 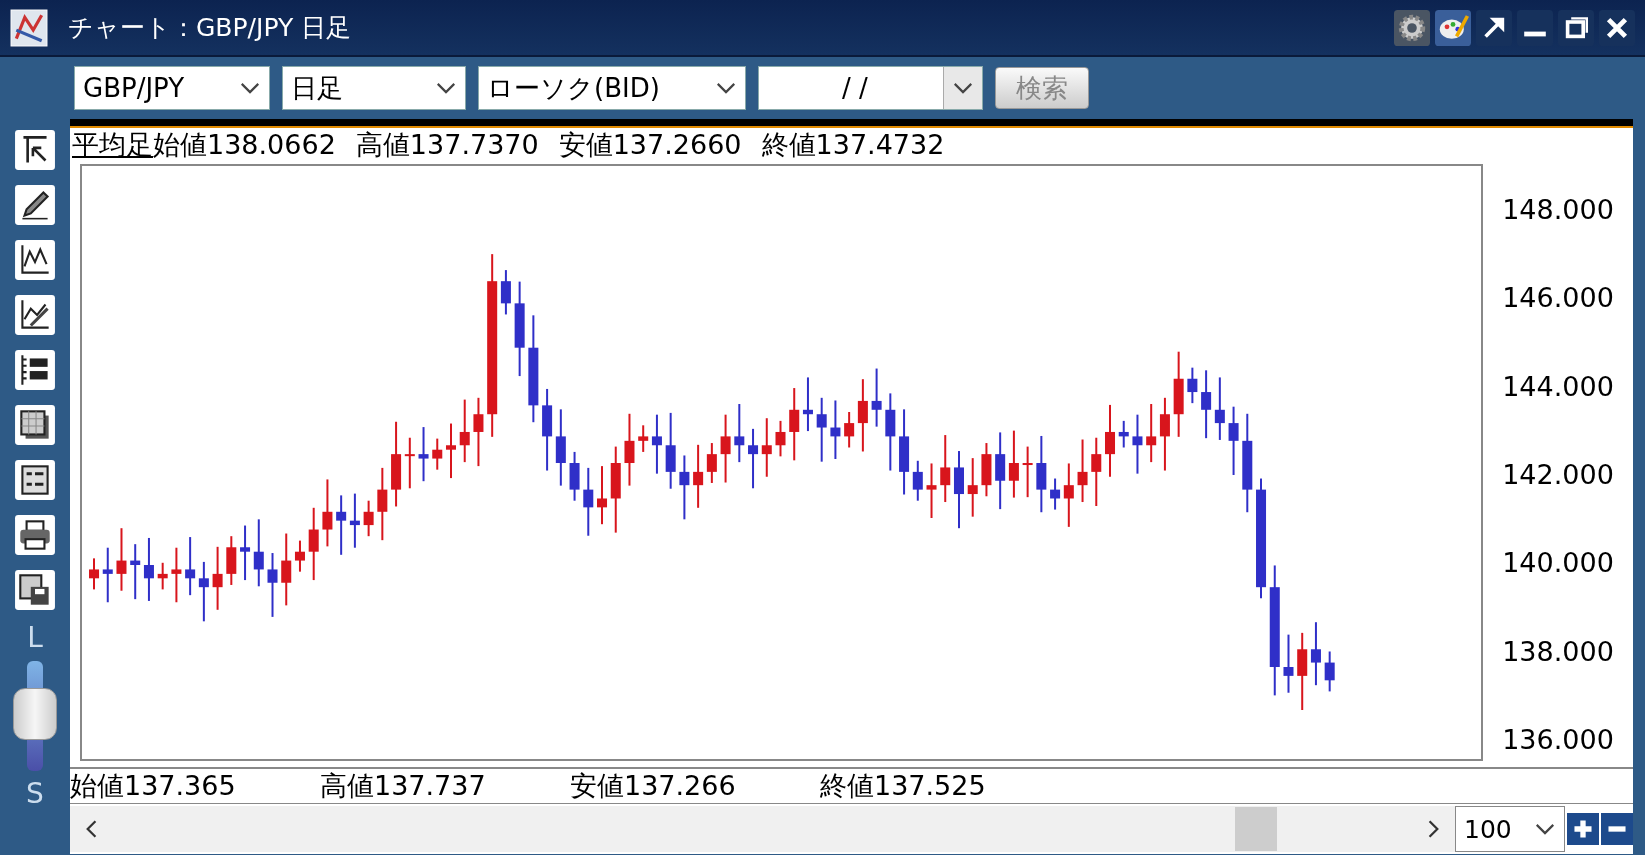 What do you see at coordinates (447, 145) in the screenshot?
I see `price-value: 高値137.7370` at bounding box center [447, 145].